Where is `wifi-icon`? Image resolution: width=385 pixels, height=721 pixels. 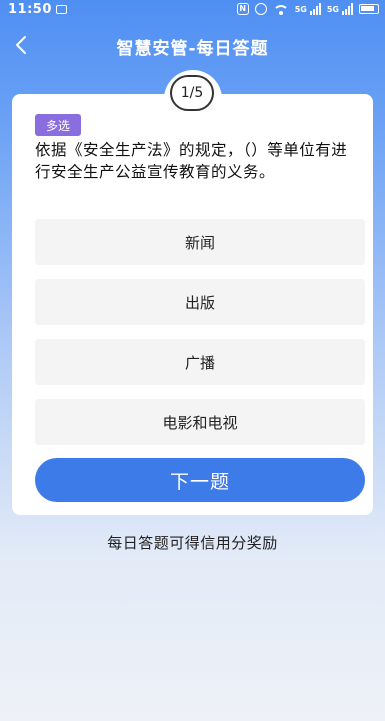
wifi-icon is located at coordinates (280, 9).